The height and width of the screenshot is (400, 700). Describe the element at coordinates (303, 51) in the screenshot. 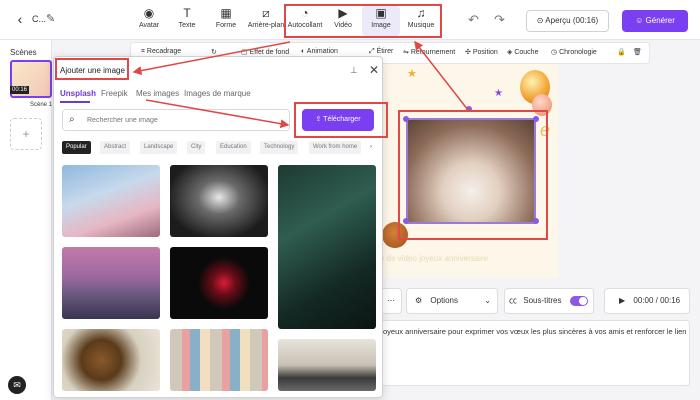

I see `animation-icon: ◐` at that location.